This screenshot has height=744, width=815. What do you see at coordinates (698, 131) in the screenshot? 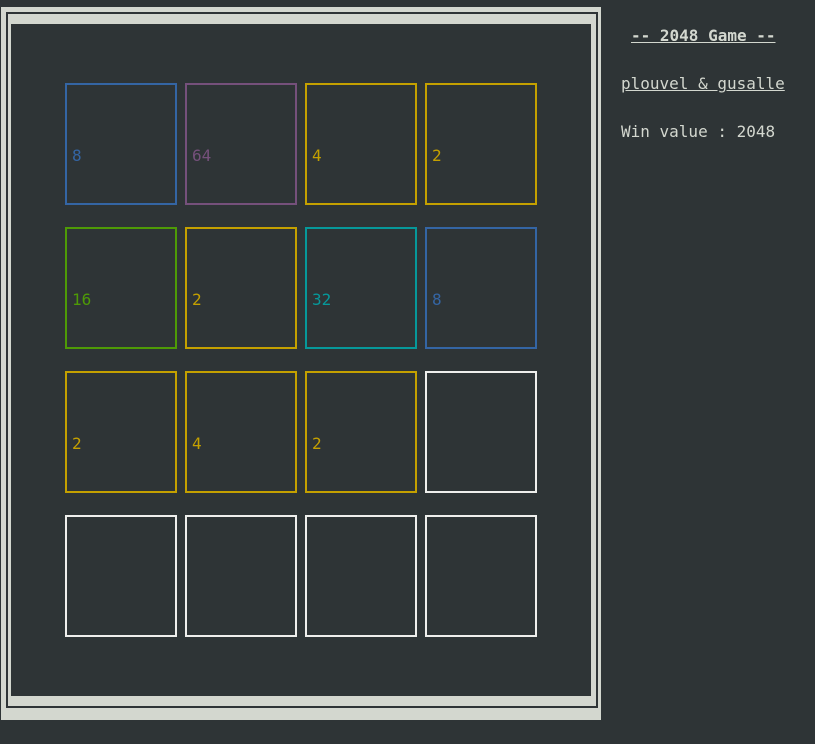
I see `win-value-label: Win value : 2048` at bounding box center [698, 131].